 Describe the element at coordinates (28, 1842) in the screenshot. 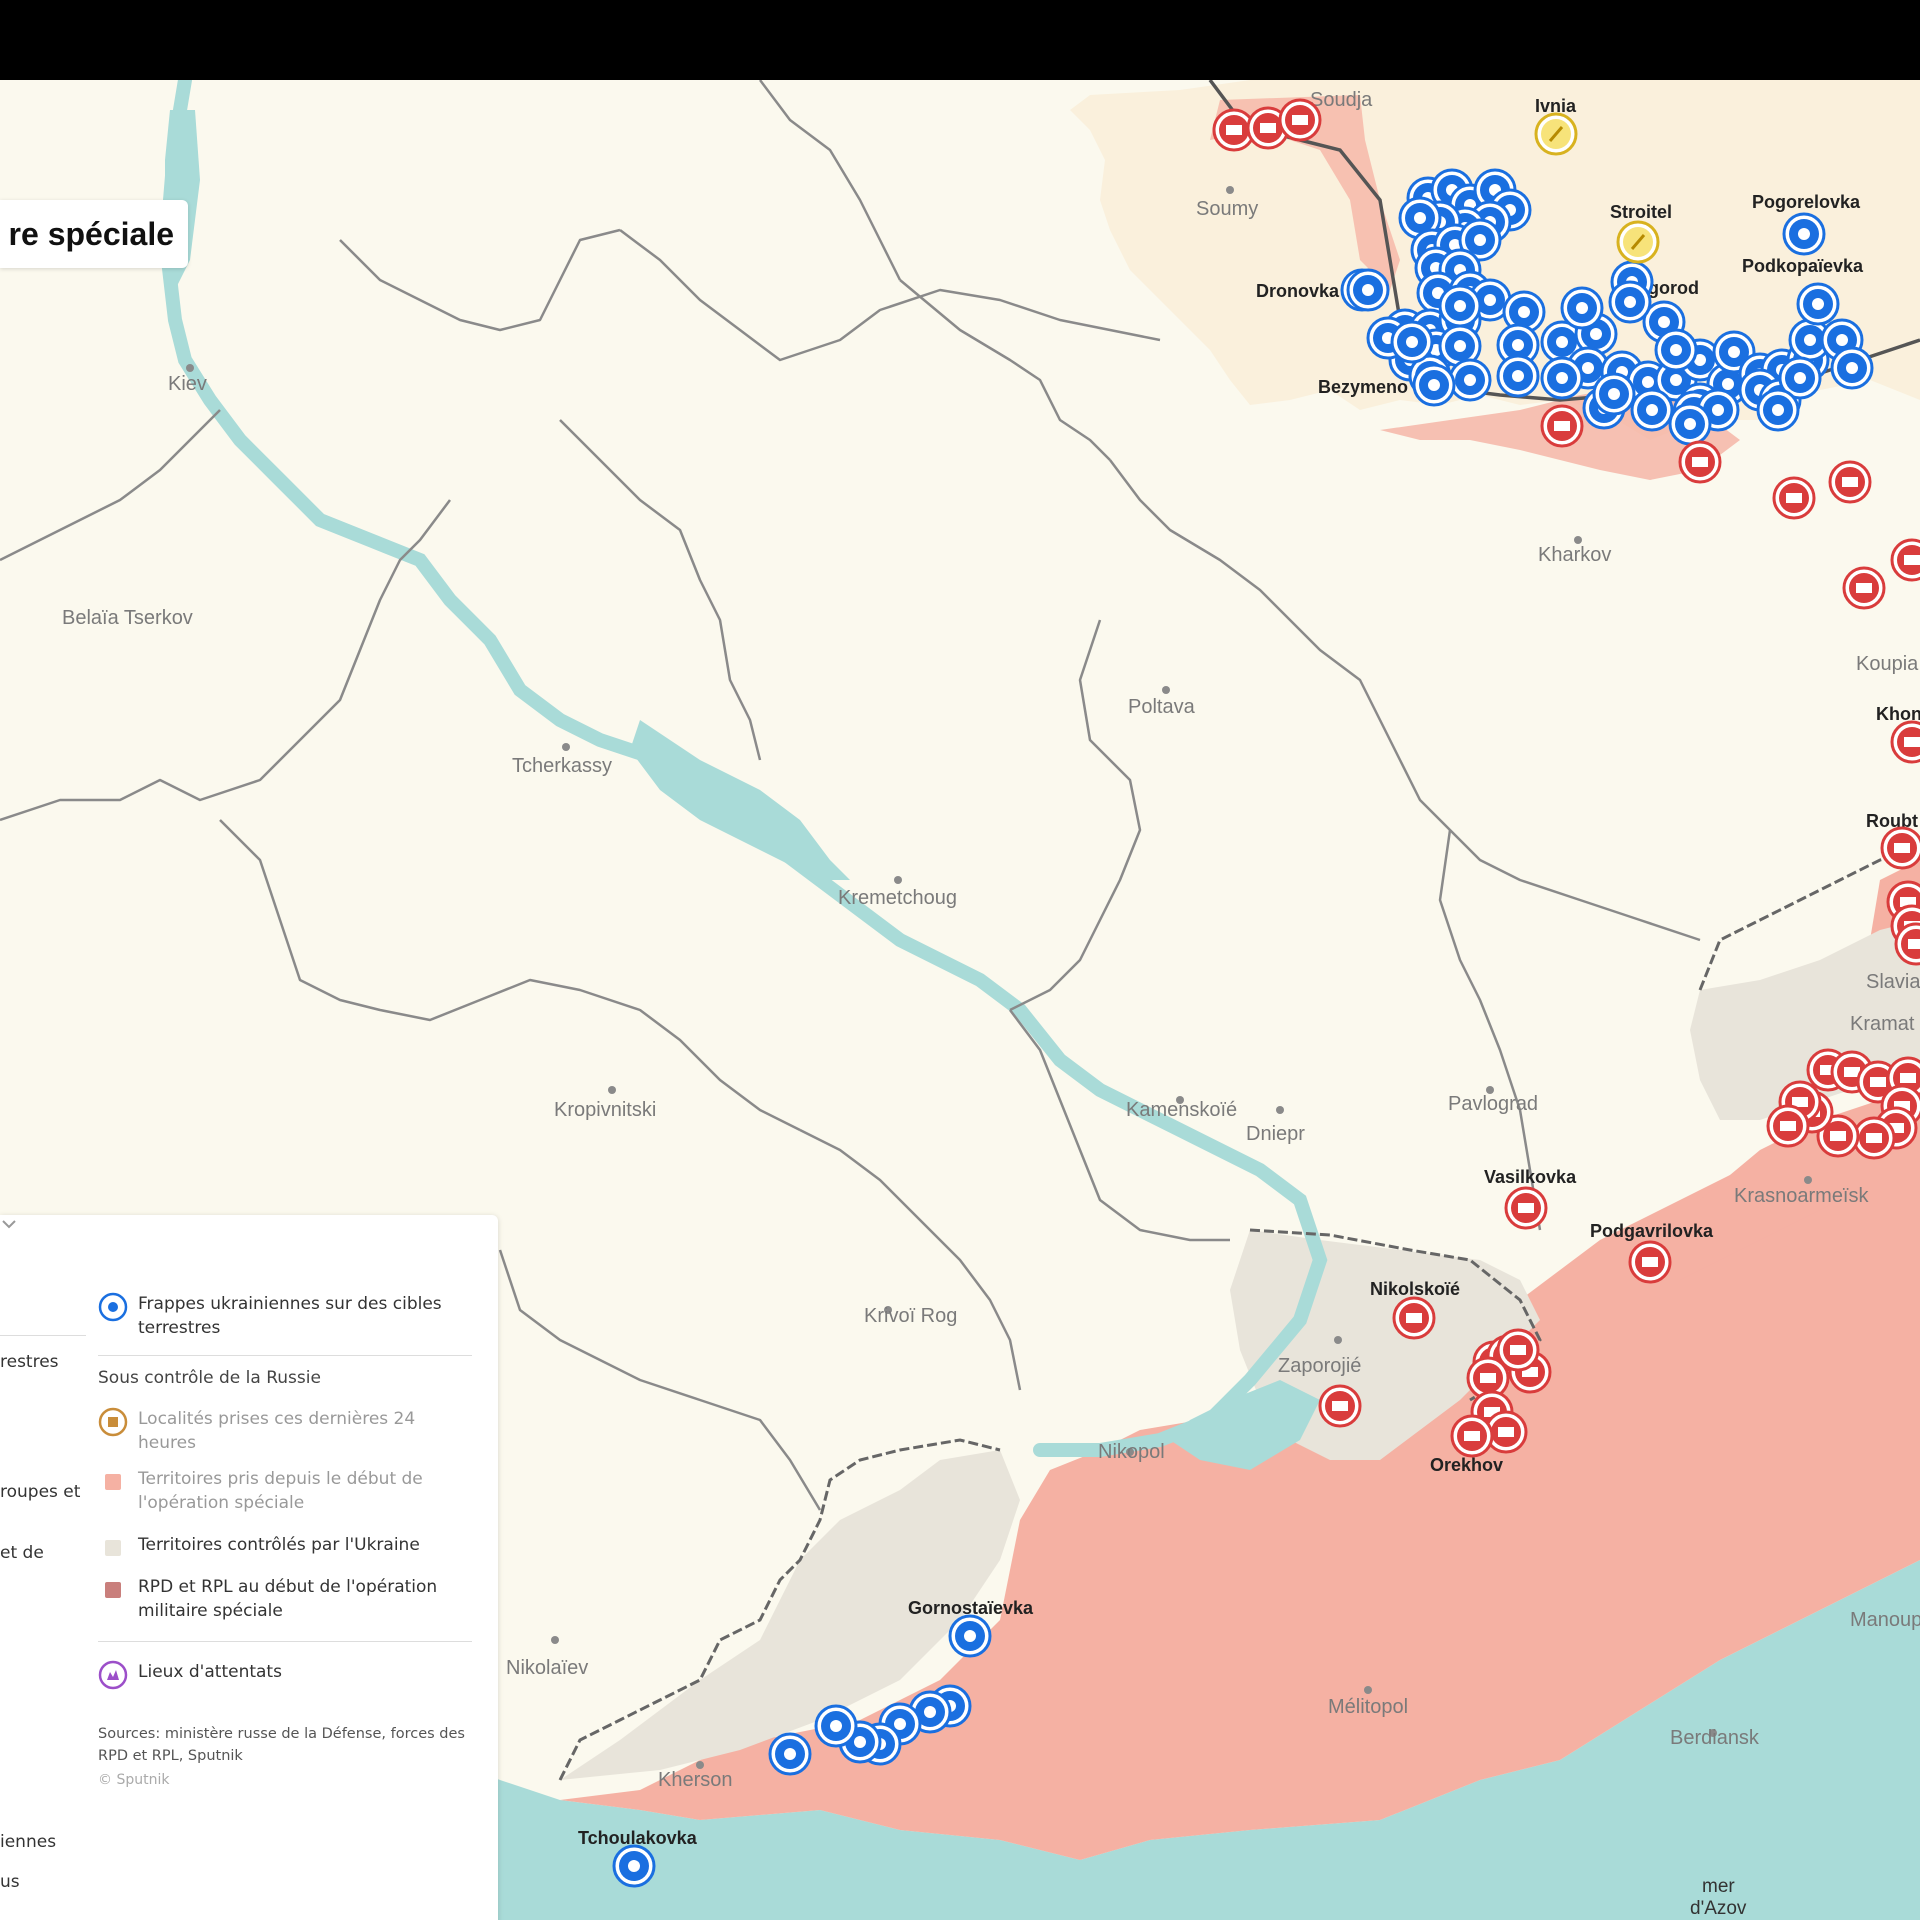

I see `legend-left-fragment-4: iennes` at that location.